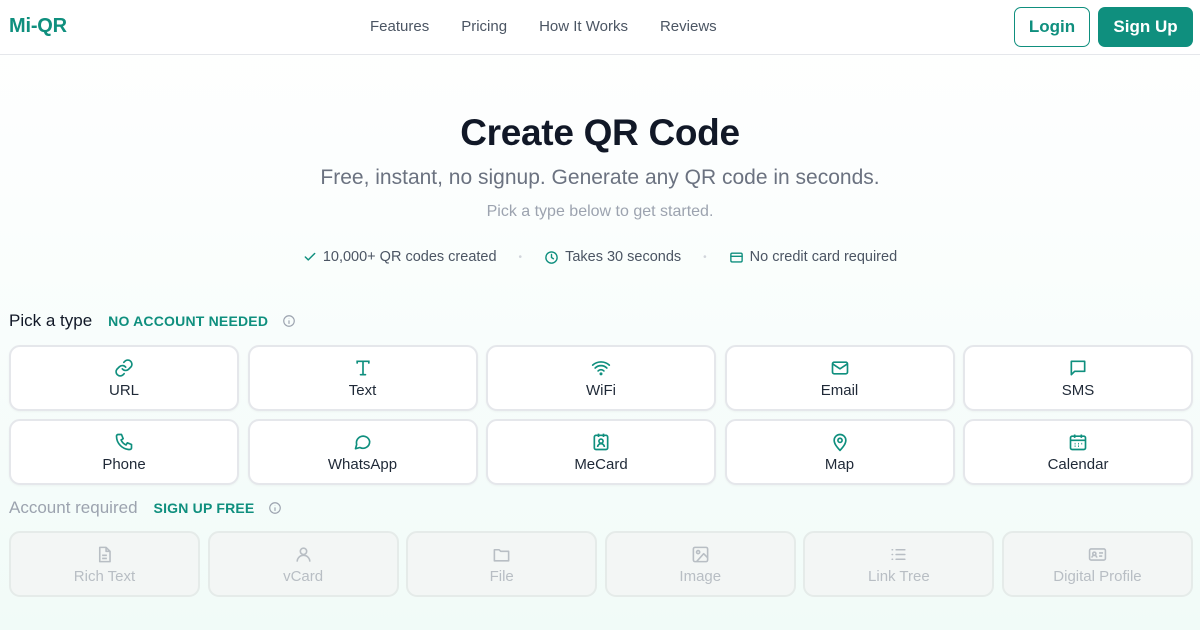 This screenshot has height=630, width=1200. What do you see at coordinates (601, 368) in the screenshot?
I see `wifi-icon` at bounding box center [601, 368].